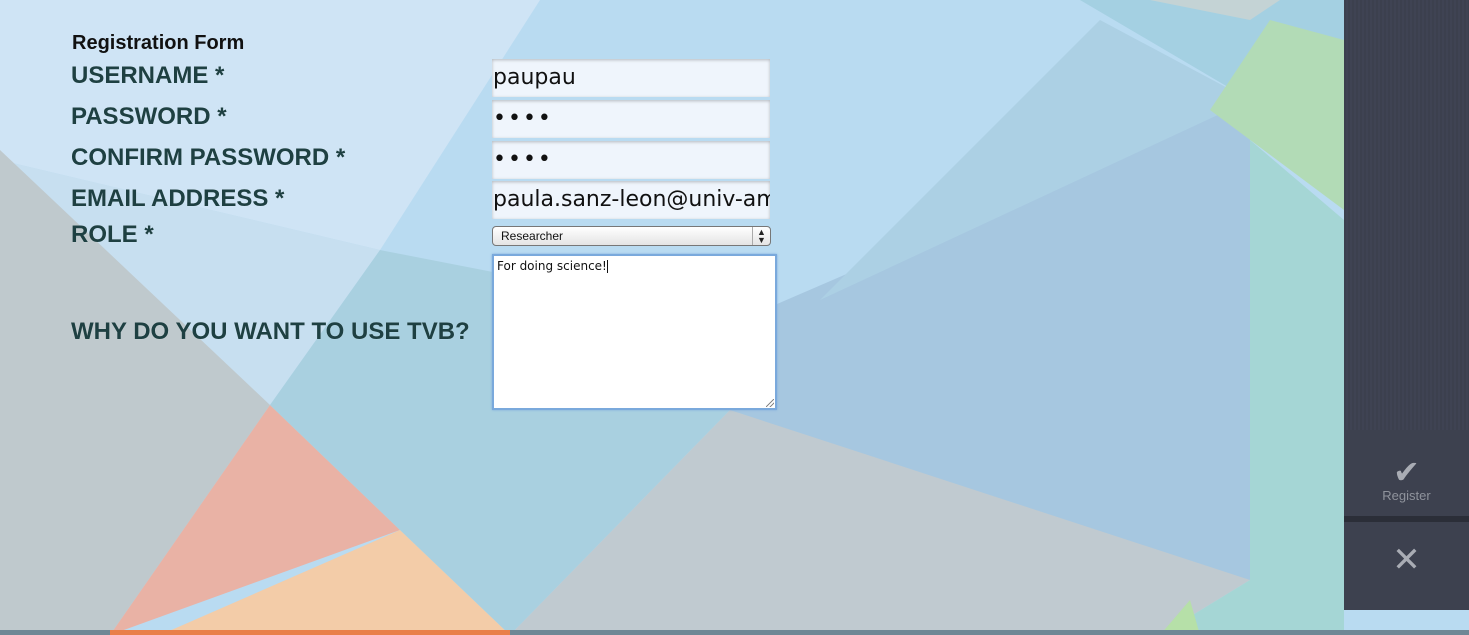 Image resolution: width=1469 pixels, height=635 pixels. Describe the element at coordinates (734, 632) in the screenshot. I see `bottom-bar` at that location.